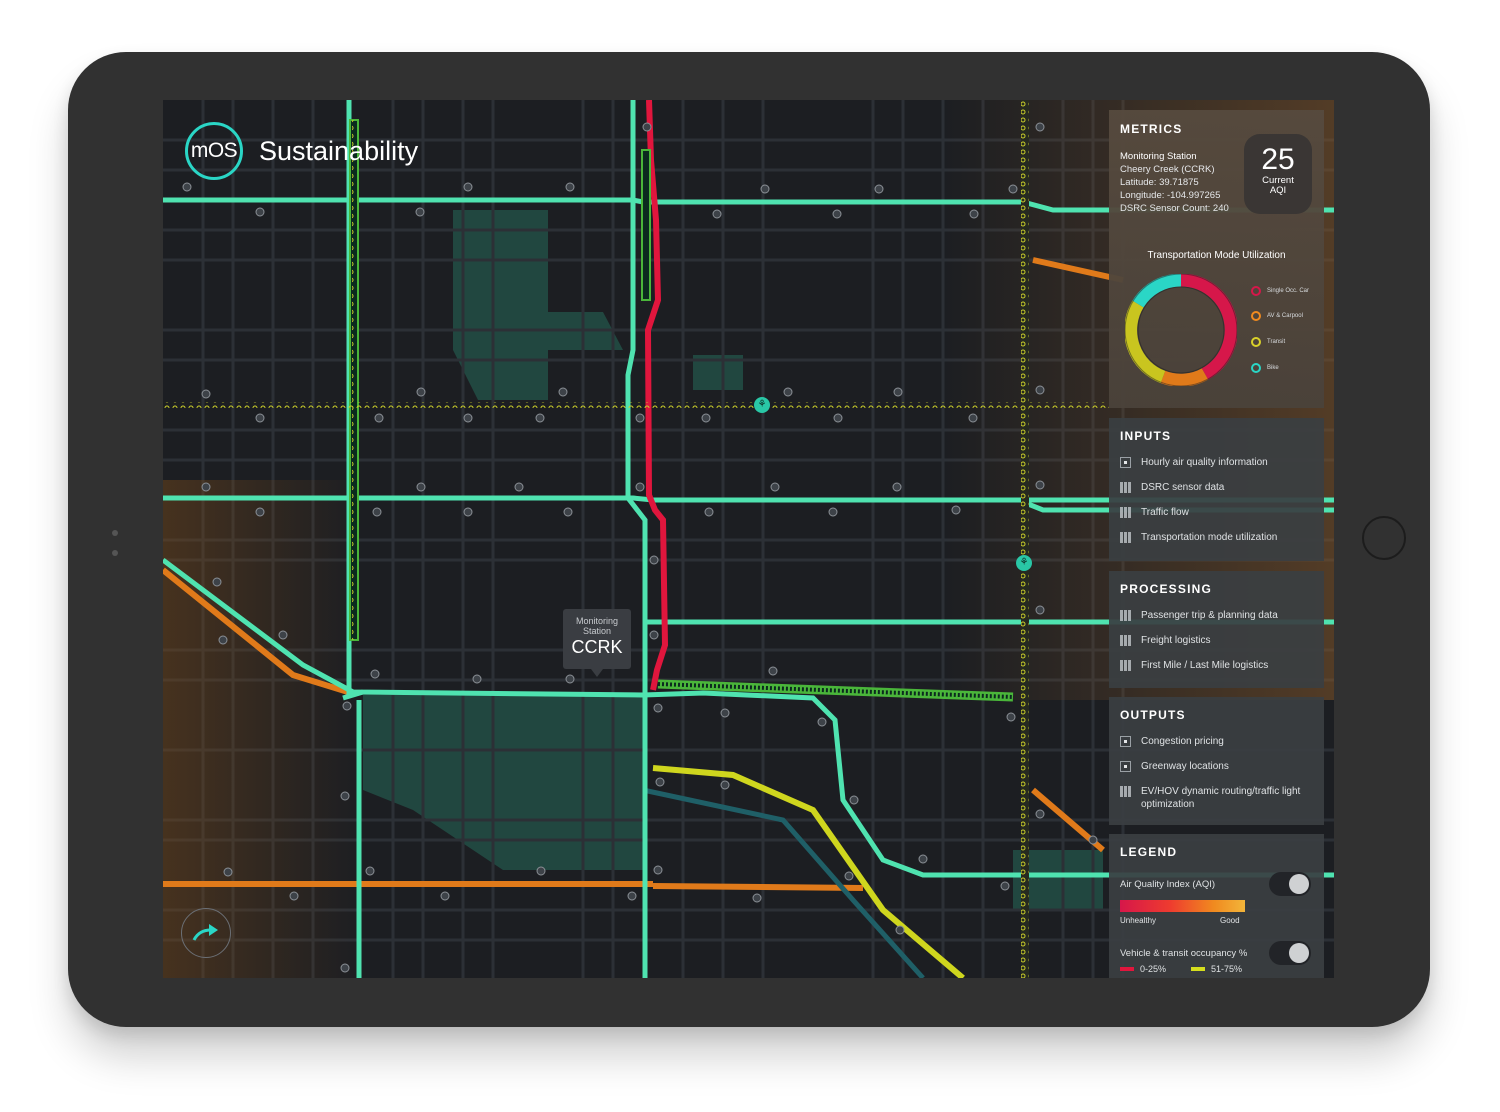 The height and width of the screenshot is (1112, 1500). Describe the element at coordinates (1216, 766) in the screenshot. I see `output-item: Greenway locations` at that location.